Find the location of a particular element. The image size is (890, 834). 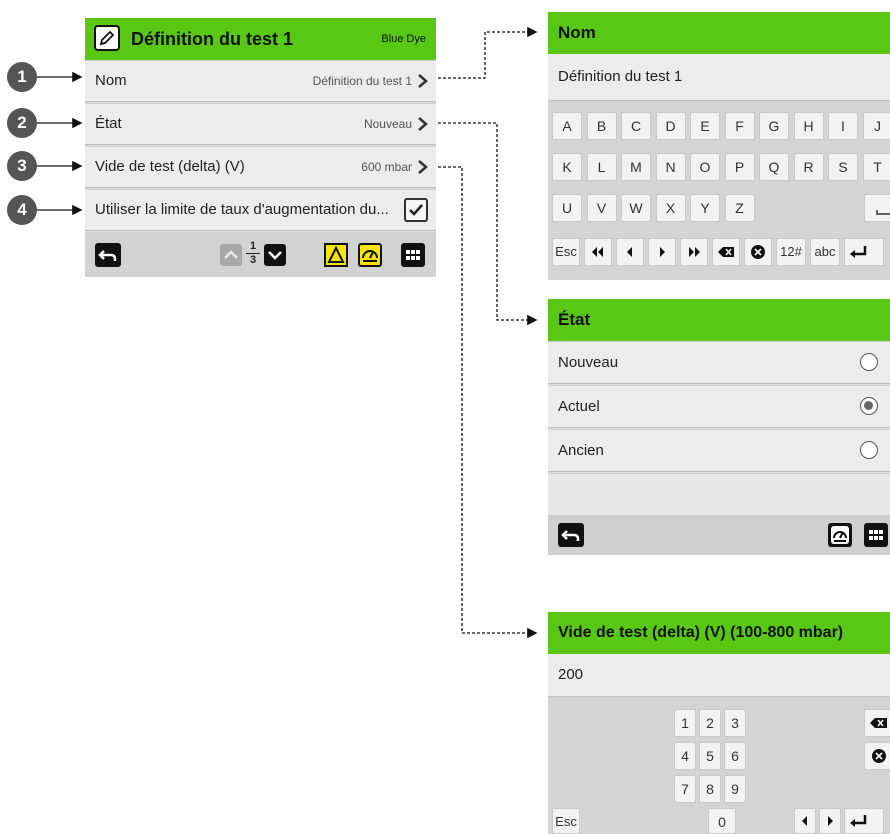

key-l: L is located at coordinates (601, 167).